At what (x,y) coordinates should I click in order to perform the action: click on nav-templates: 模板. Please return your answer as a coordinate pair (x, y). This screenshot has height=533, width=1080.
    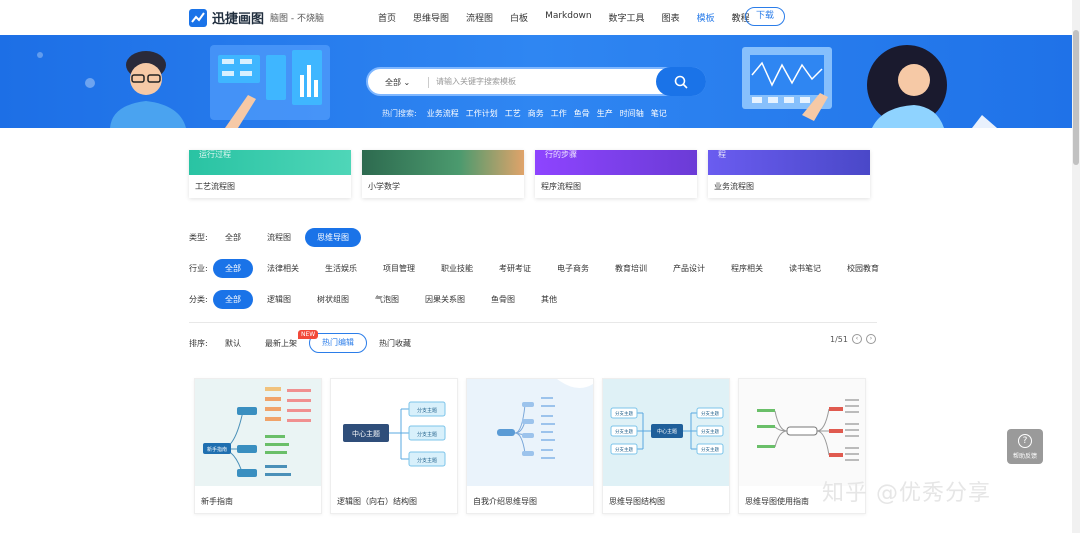
    Looking at the image, I should click on (706, 17).